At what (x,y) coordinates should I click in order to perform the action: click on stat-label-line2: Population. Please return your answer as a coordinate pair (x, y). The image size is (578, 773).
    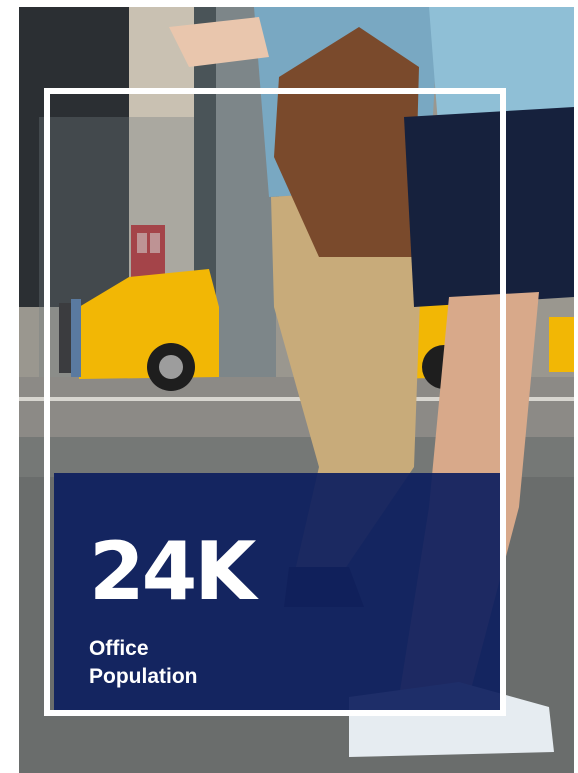
    Looking at the image, I should click on (143, 676).